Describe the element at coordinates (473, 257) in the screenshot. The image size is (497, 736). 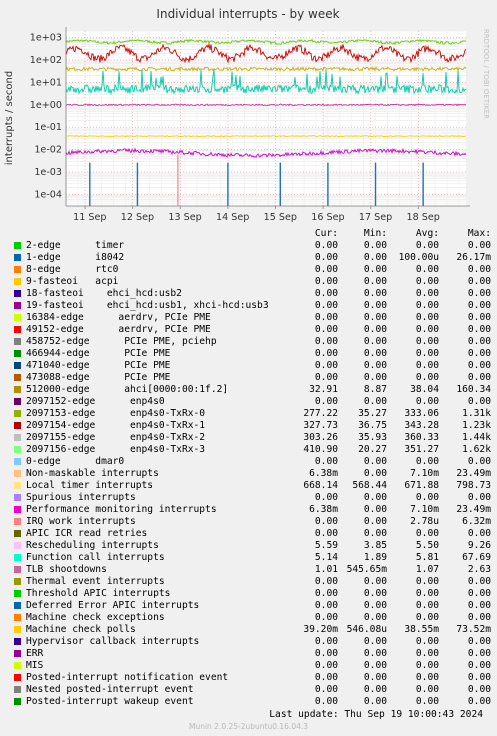
I see `legend-max: 26.17m` at that location.